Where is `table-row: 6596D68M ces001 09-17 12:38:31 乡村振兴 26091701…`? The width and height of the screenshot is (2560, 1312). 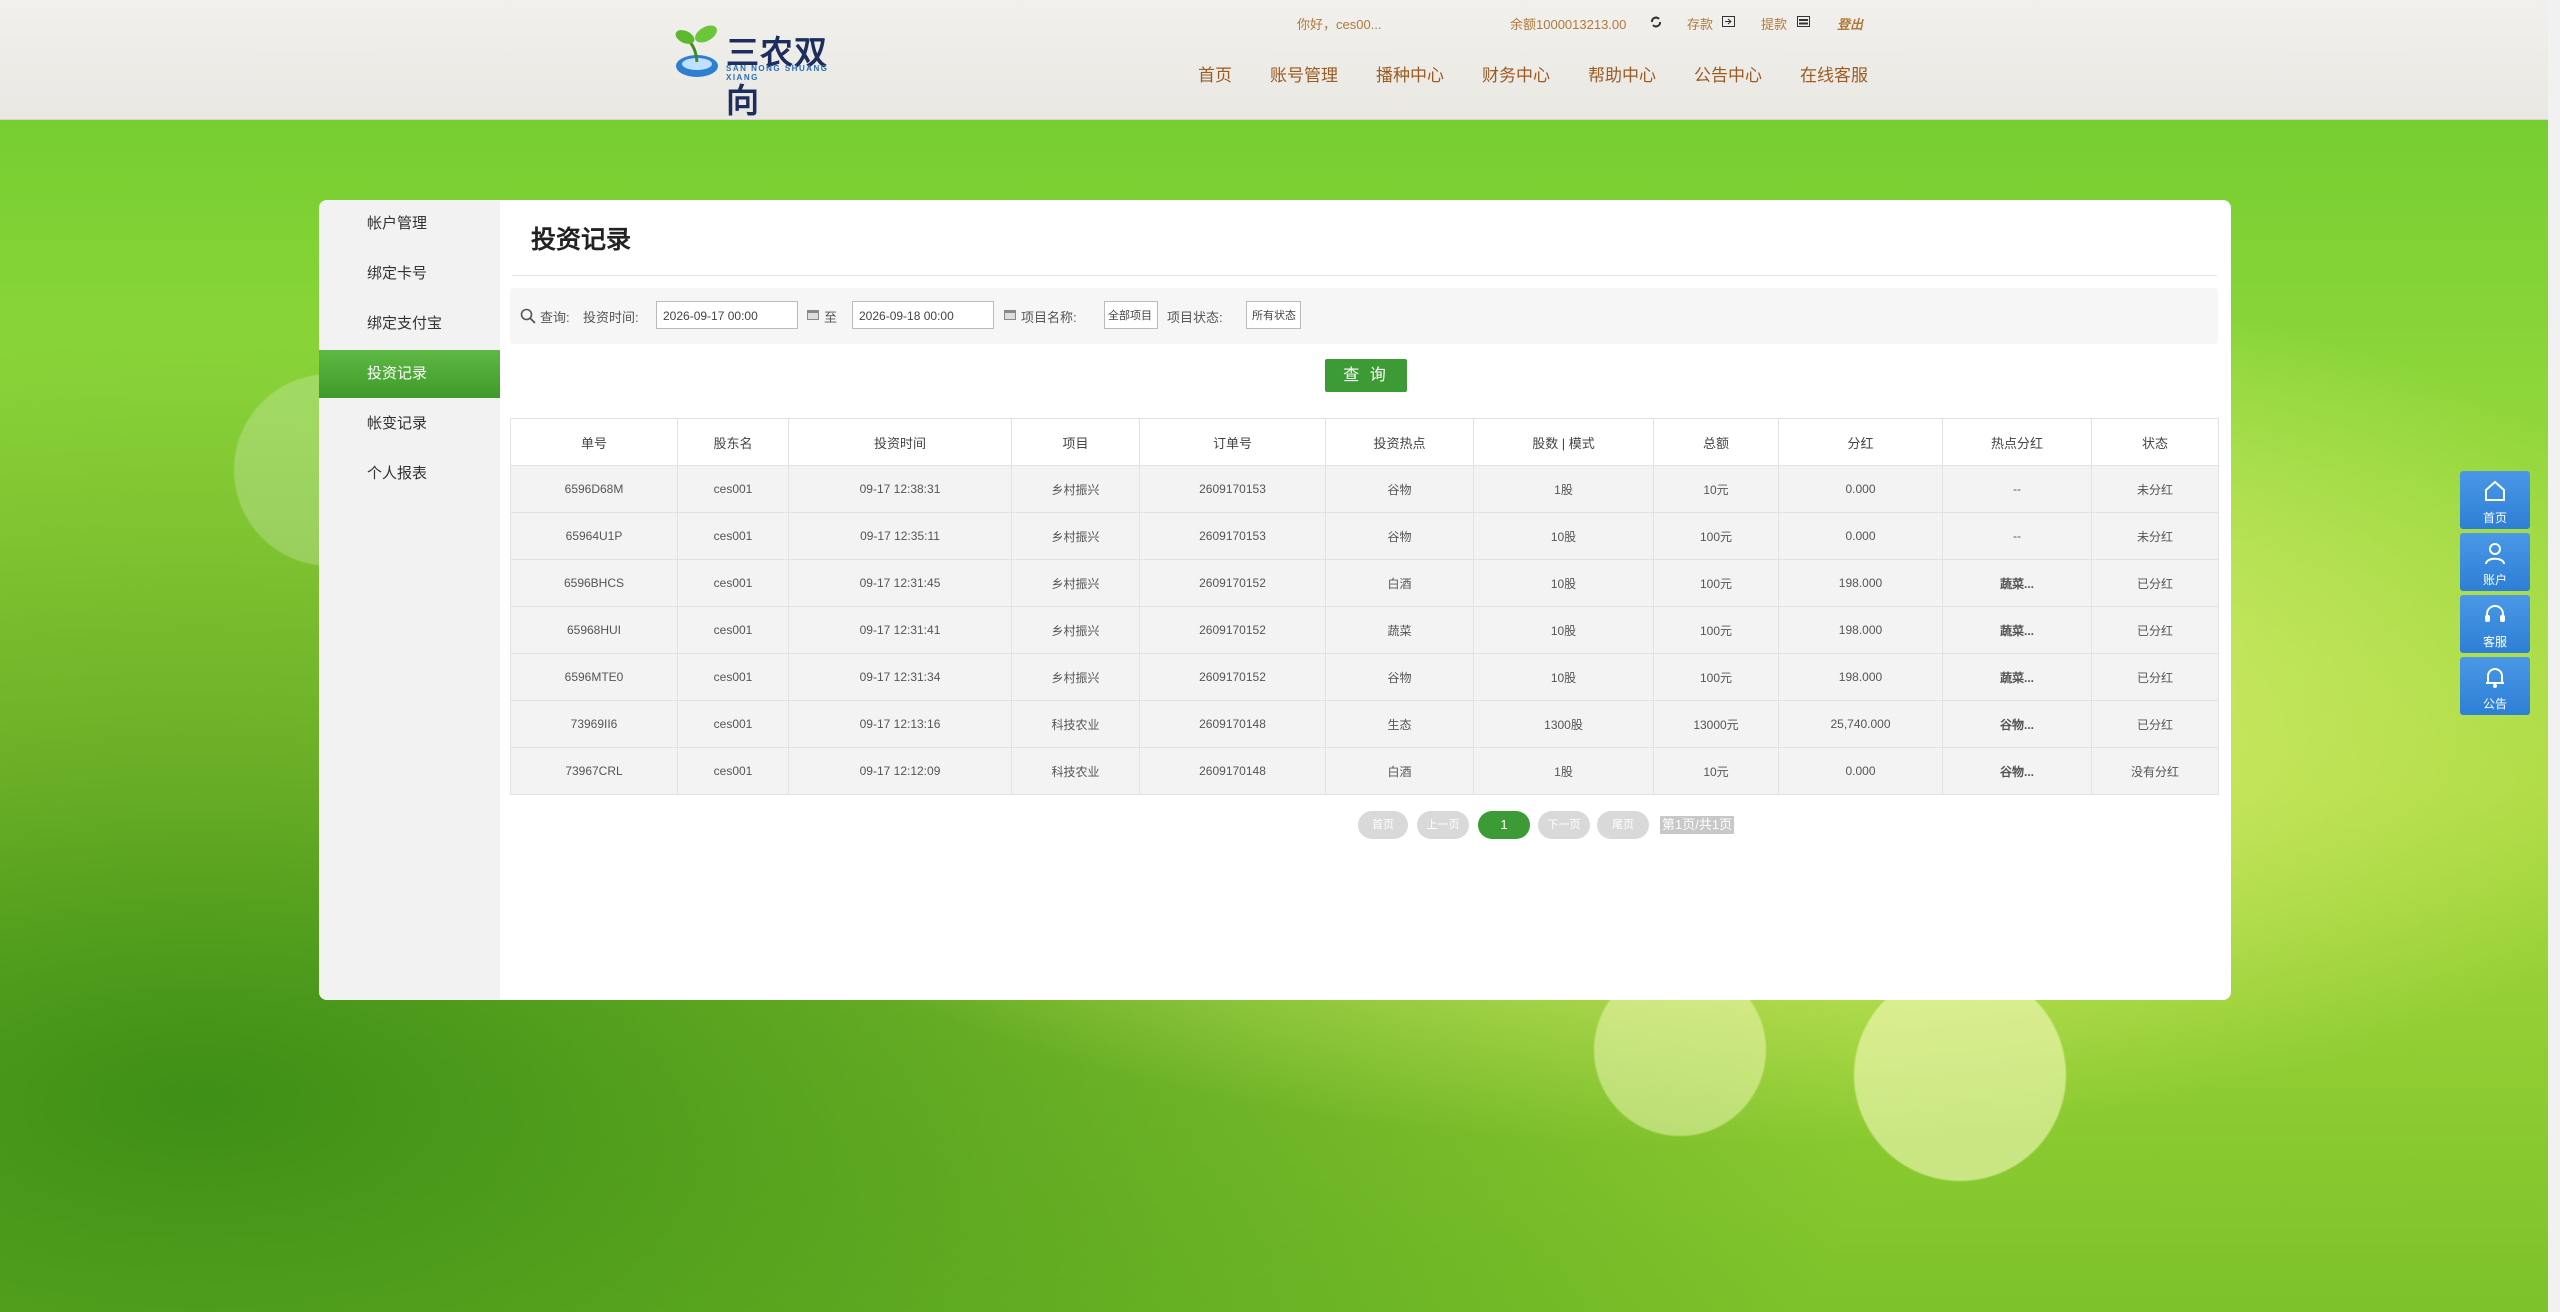 table-row: 6596D68M ces001 09-17 12:38:31 乡村振兴 26091701… is located at coordinates (1364, 489).